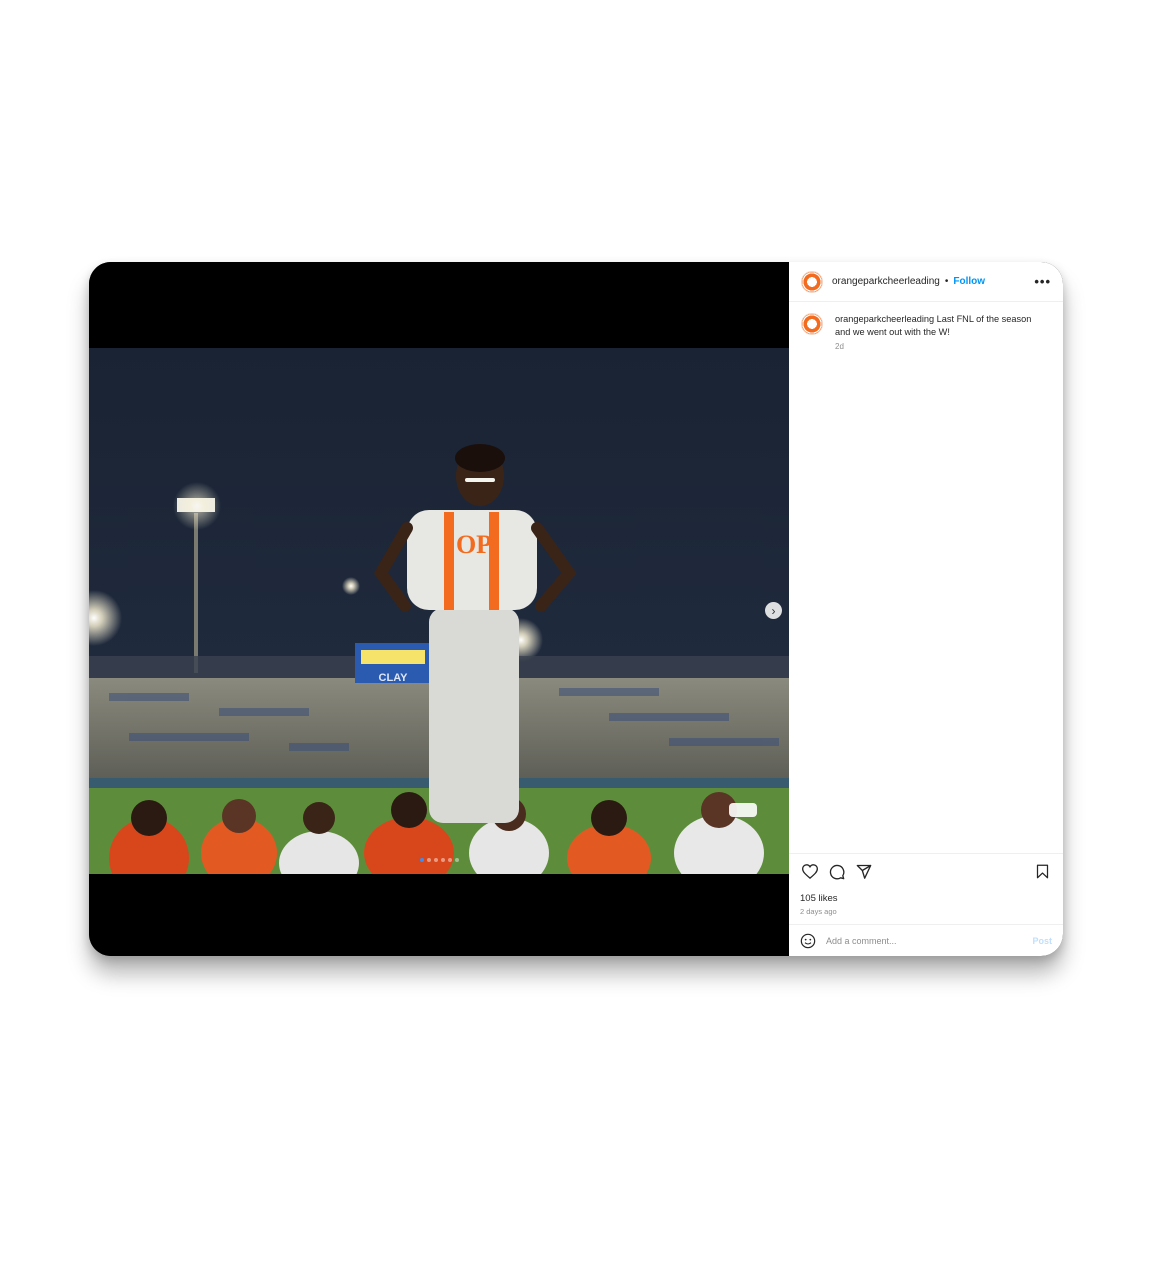 The height and width of the screenshot is (1288, 1153). I want to click on carousel-indicator, so click(439, 860).